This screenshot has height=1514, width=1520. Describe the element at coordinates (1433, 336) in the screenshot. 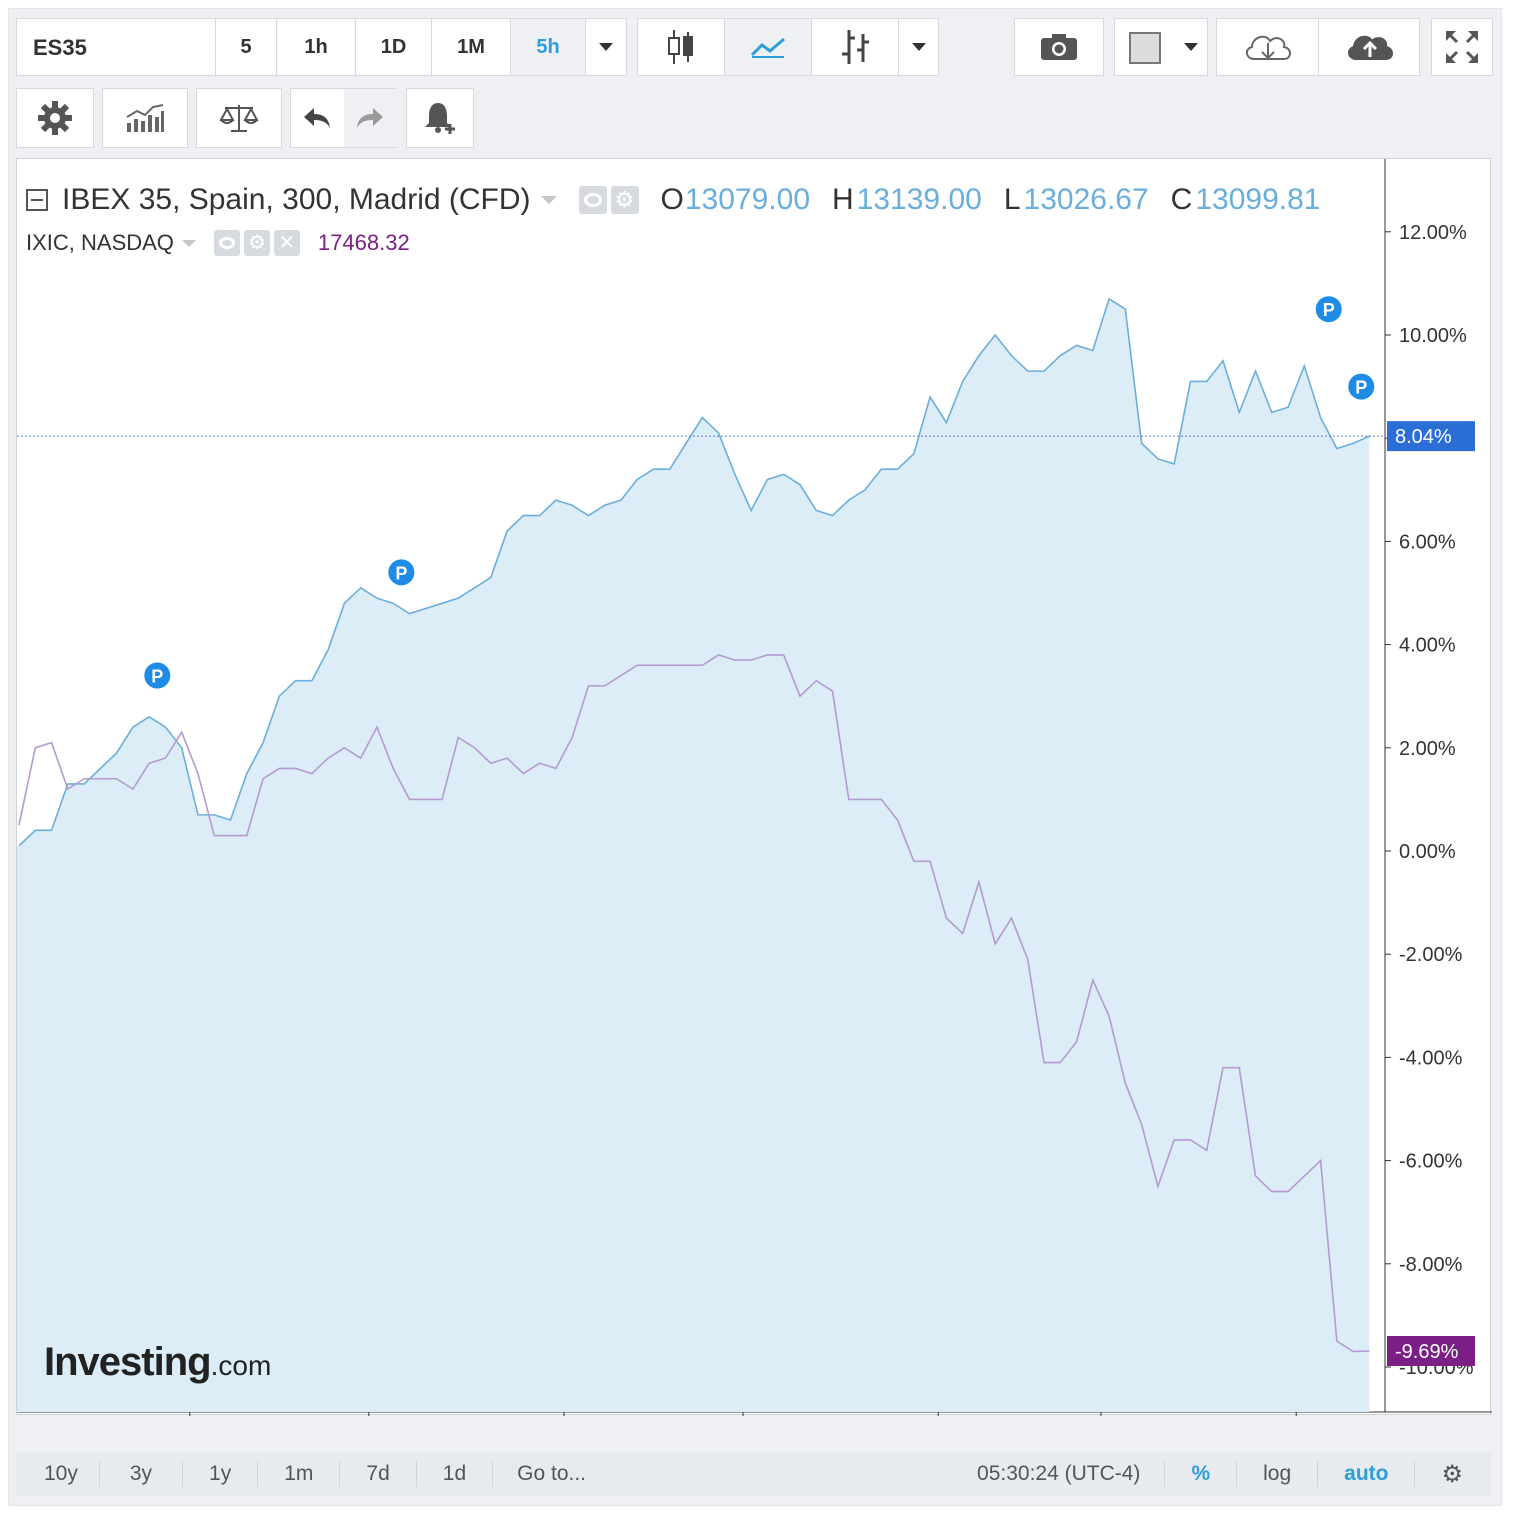

I see `y-tick-label: 10.00%` at that location.